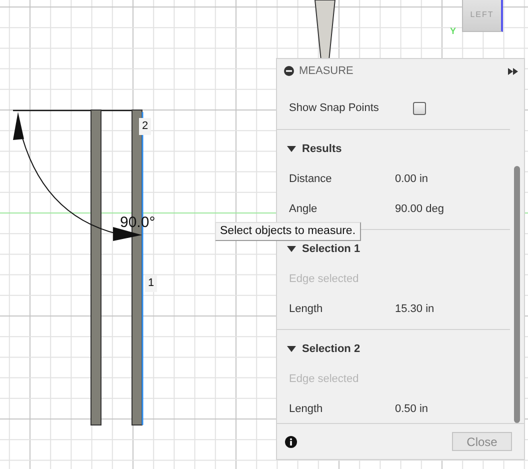  I want to click on result-label: Distance, so click(311, 179).